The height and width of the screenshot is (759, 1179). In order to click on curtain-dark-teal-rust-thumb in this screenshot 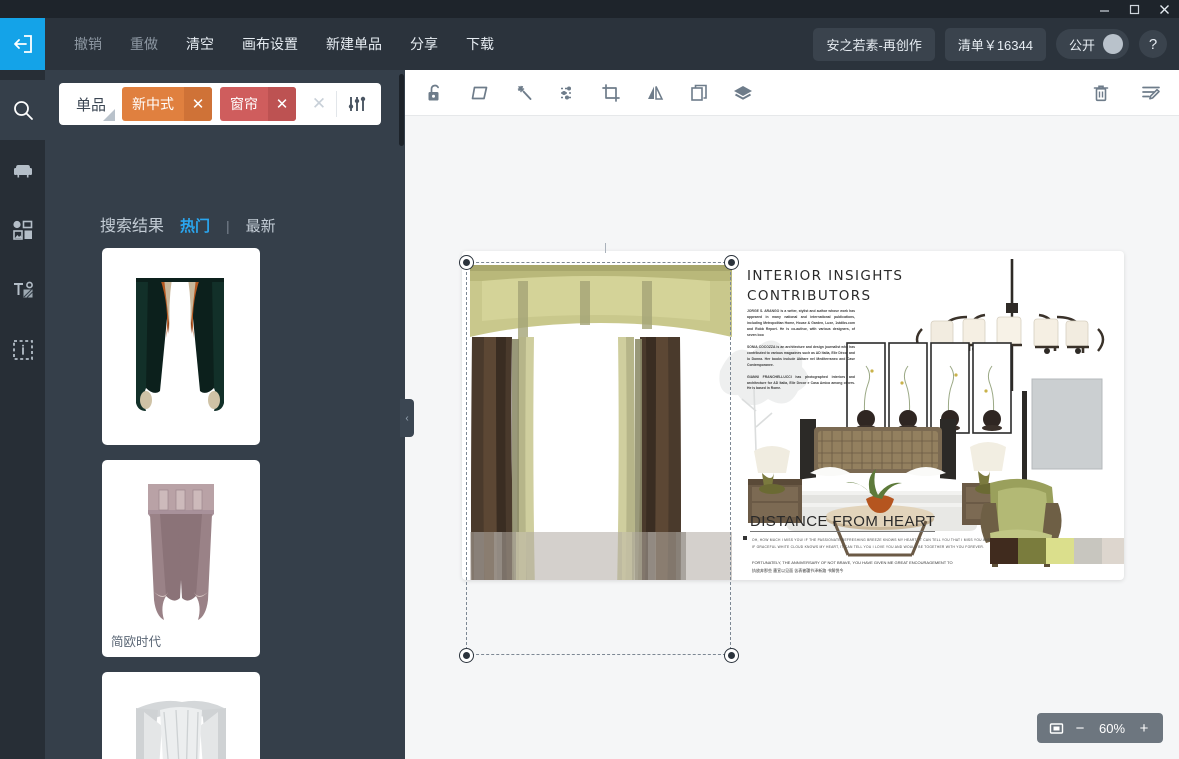, I will do `click(180, 344)`.